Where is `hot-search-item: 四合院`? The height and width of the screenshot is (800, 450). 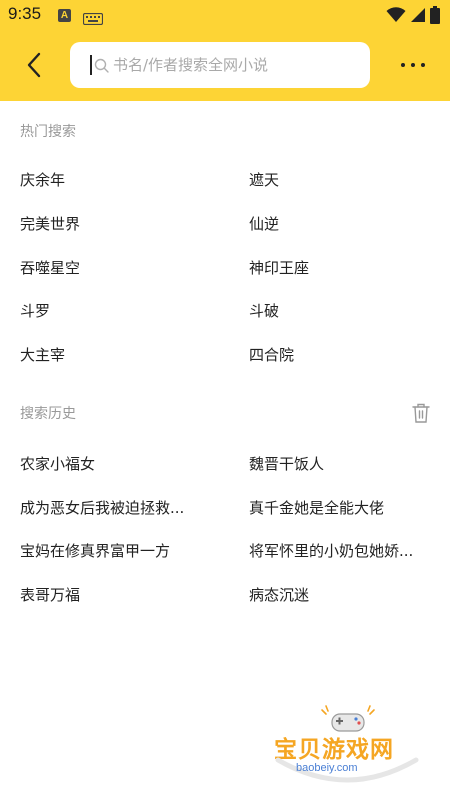 hot-search-item: 四合院 is located at coordinates (271, 355).